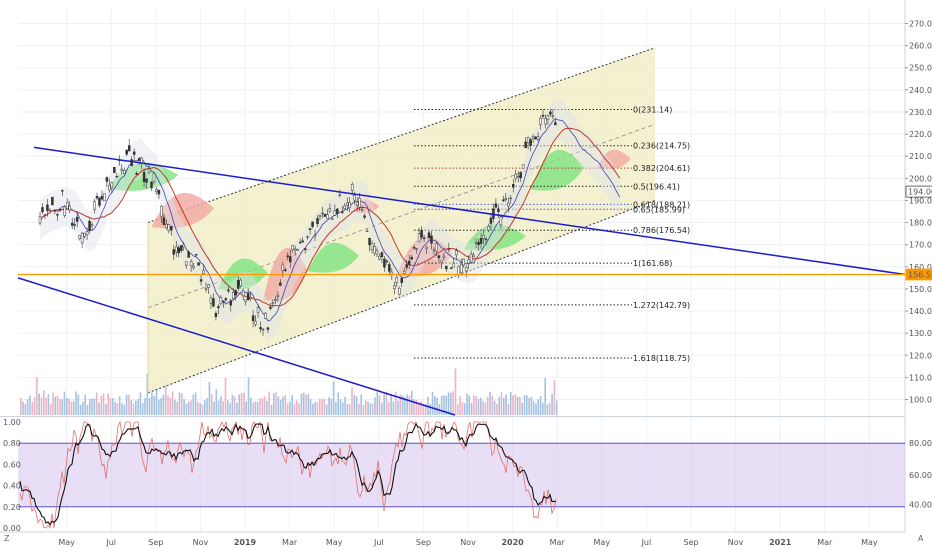 This screenshot has width=932, height=550. Describe the element at coordinates (12, 422) in the screenshot. I see `oscillator-tick: 1.00` at that location.